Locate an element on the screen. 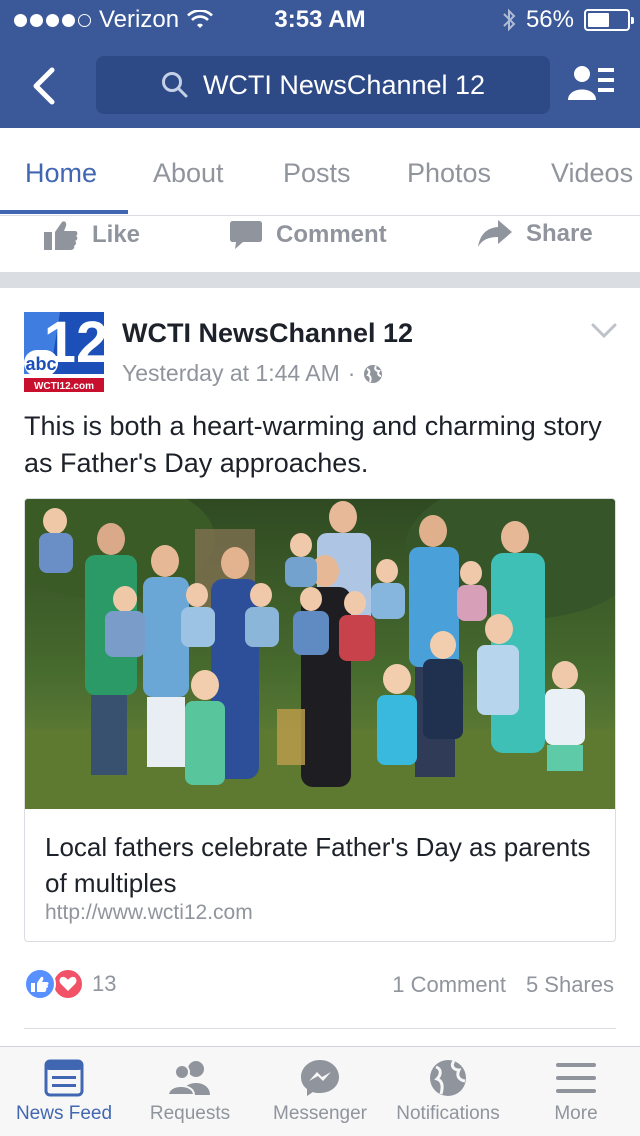  share-button: Share is located at coordinates (535, 234).